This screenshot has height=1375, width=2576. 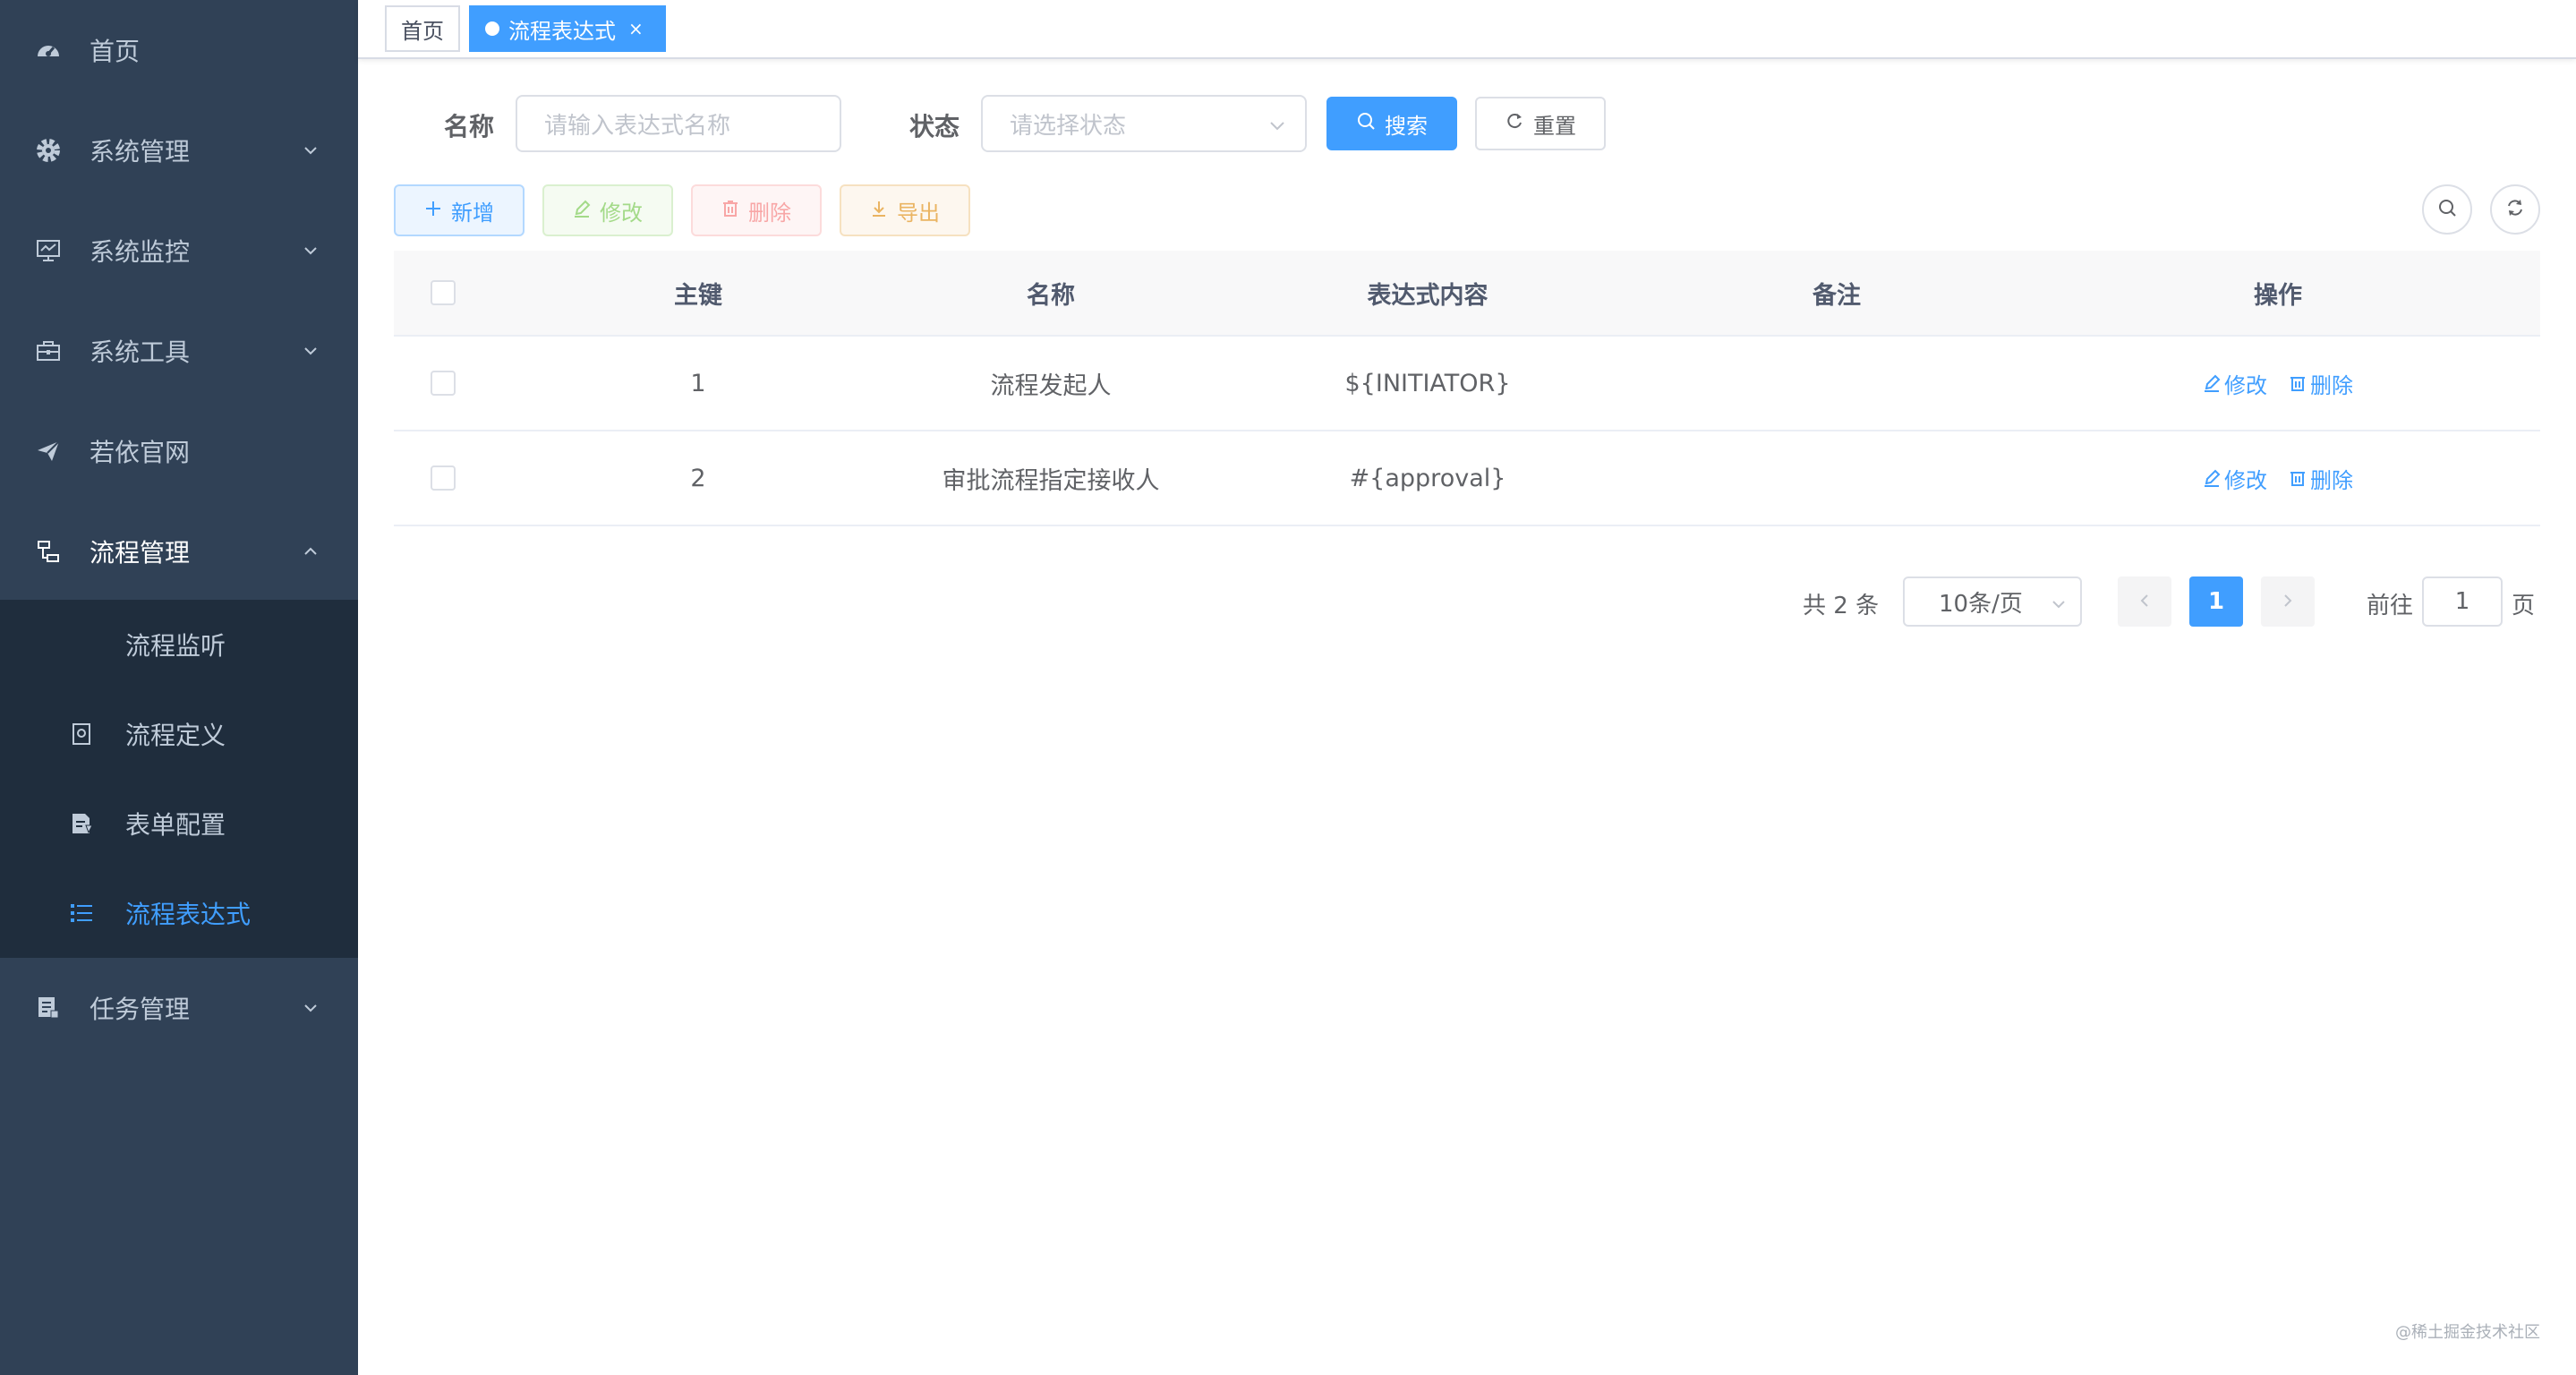 I want to click on submenu-item-expression: 流程表达式, so click(x=179, y=913).